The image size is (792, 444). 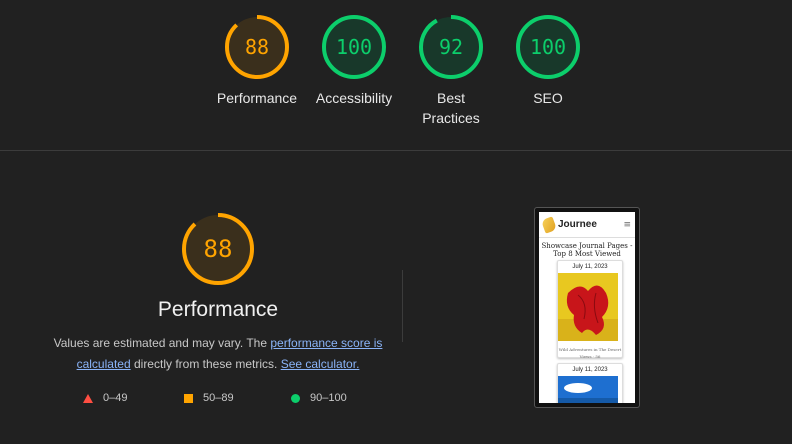 I want to click on journal-card: July 11, 2023, so click(x=590, y=383).